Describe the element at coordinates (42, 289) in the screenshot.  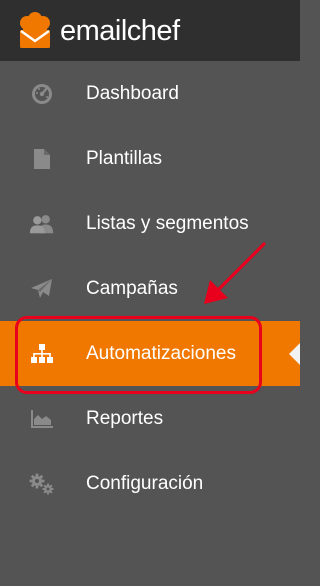
I see `paper-plane-icon` at that location.